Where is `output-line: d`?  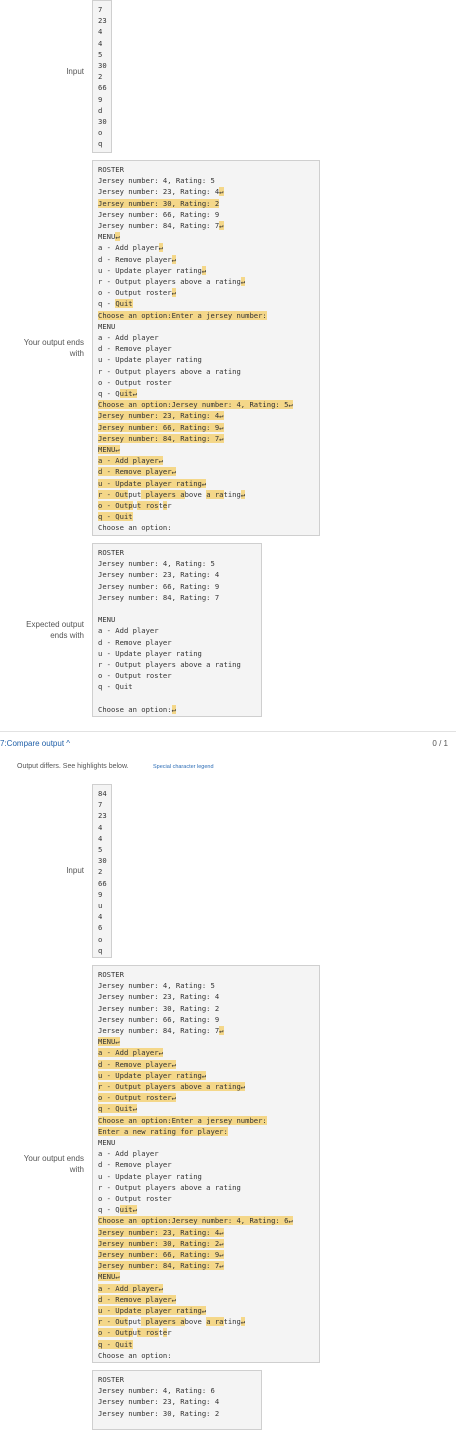
output-line: d is located at coordinates (100, 110).